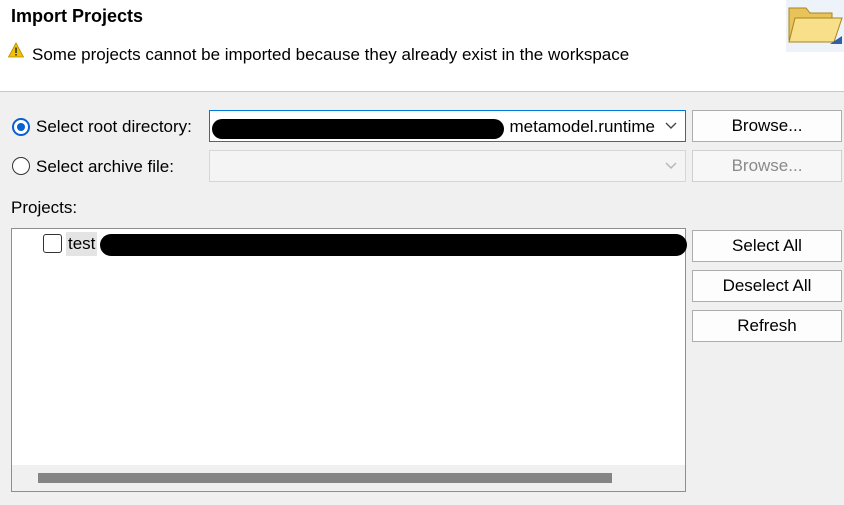  Describe the element at coordinates (358, 129) in the screenshot. I see `redacted-path` at that location.